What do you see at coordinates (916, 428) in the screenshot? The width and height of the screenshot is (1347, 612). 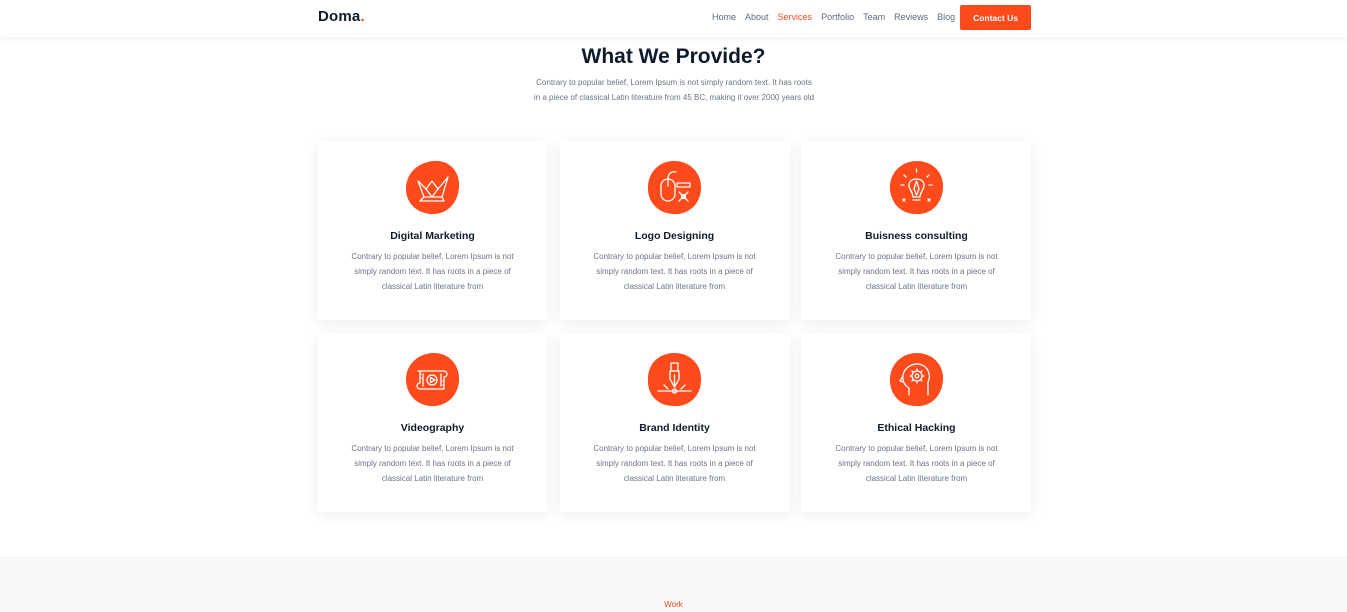 I see `service-title: Ethical Hacking` at bounding box center [916, 428].